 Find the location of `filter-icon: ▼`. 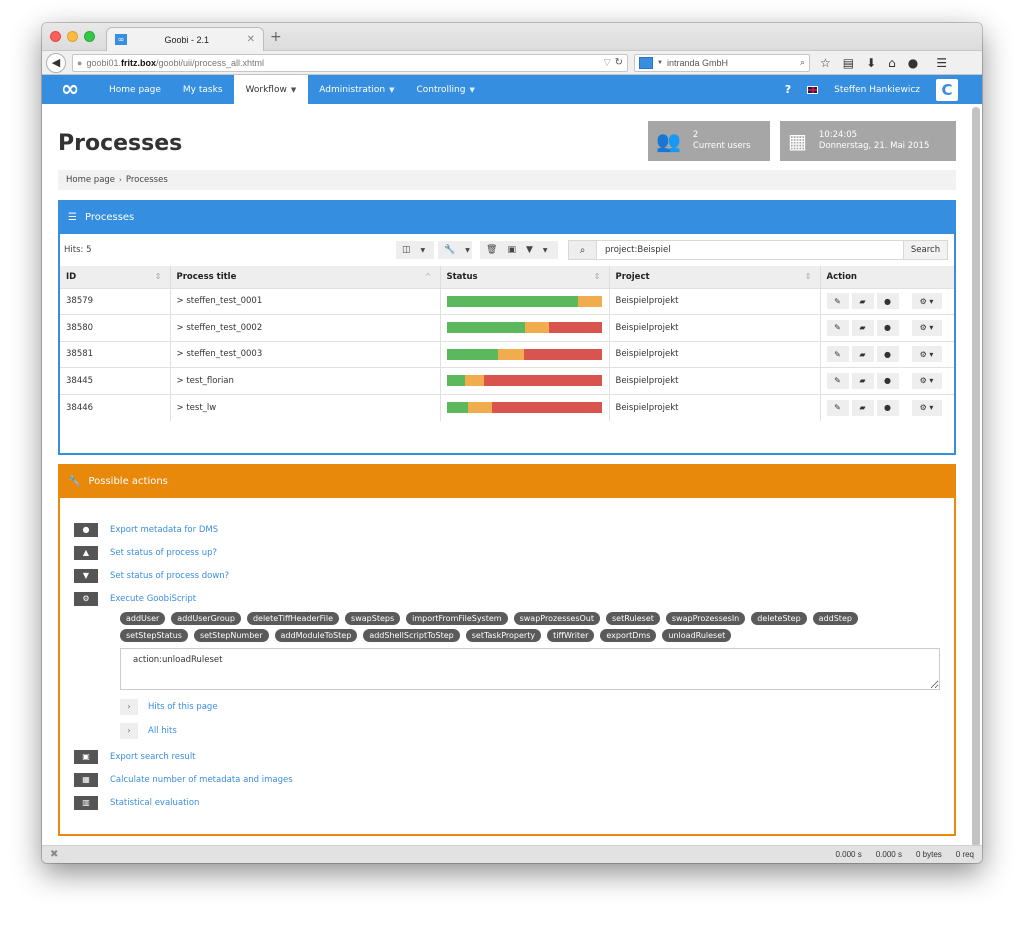

filter-icon: ▼ is located at coordinates (529, 250).